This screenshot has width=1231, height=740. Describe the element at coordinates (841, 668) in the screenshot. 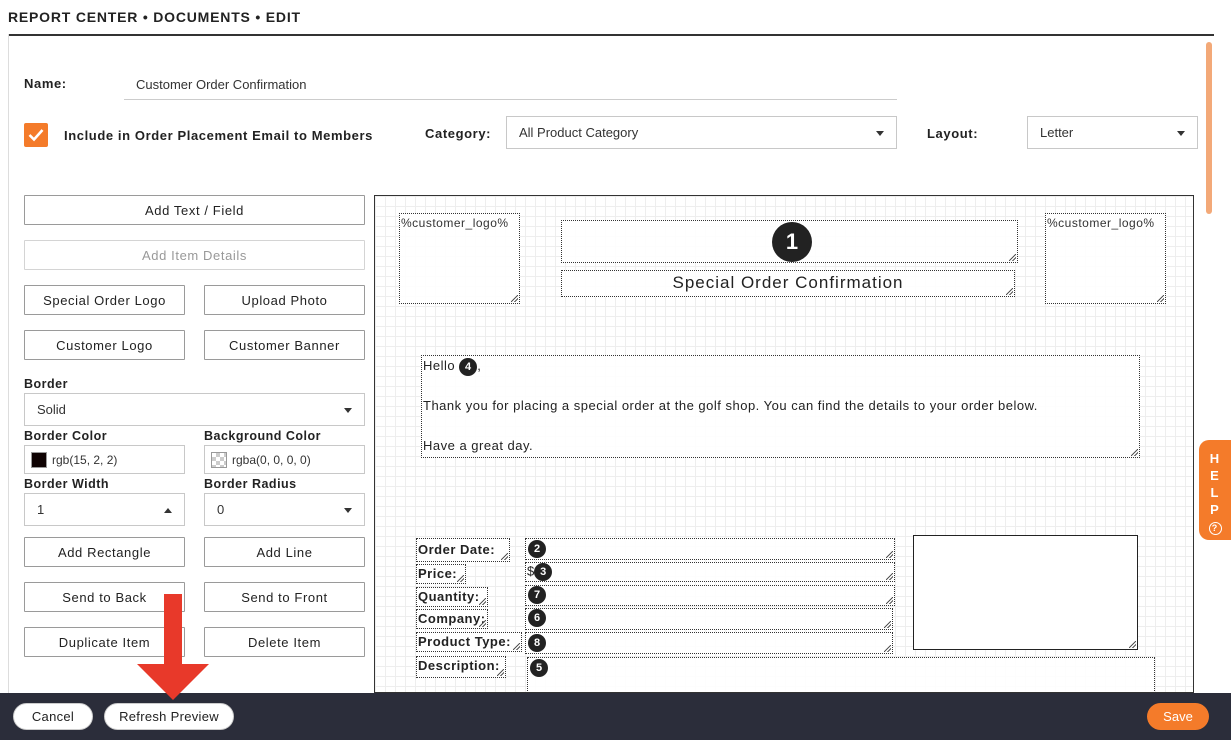

I see `field-value: 5` at that location.